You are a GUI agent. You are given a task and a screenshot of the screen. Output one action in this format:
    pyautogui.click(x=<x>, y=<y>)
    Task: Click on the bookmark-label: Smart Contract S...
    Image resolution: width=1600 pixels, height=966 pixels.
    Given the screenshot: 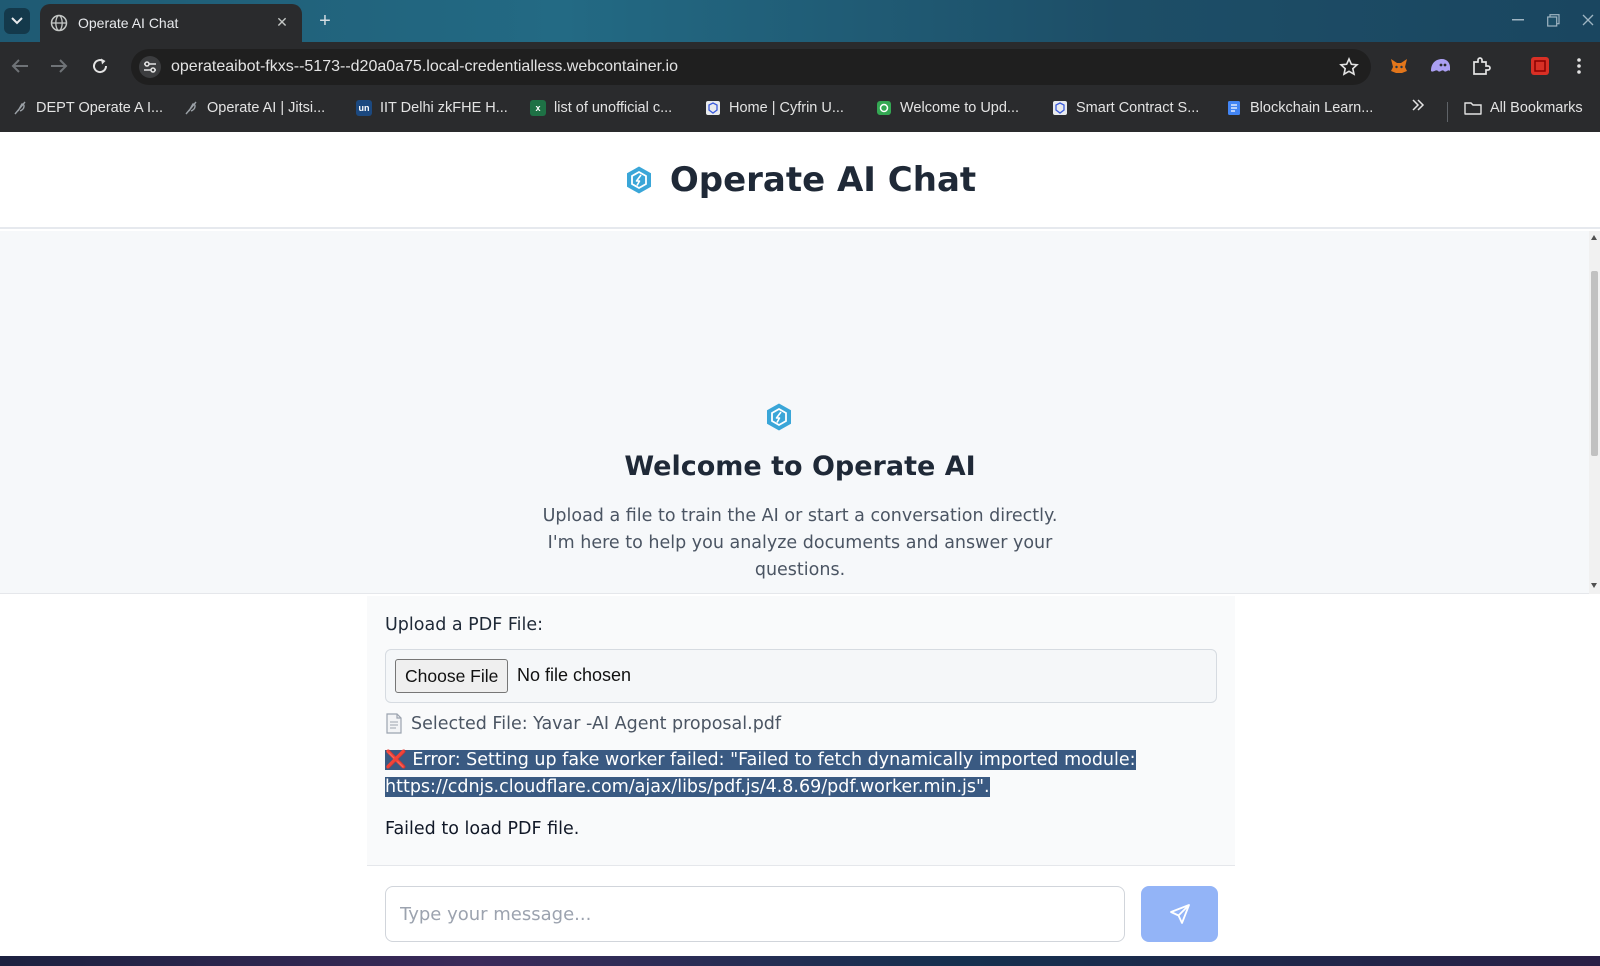 What is the action you would take?
    pyautogui.click(x=1138, y=108)
    